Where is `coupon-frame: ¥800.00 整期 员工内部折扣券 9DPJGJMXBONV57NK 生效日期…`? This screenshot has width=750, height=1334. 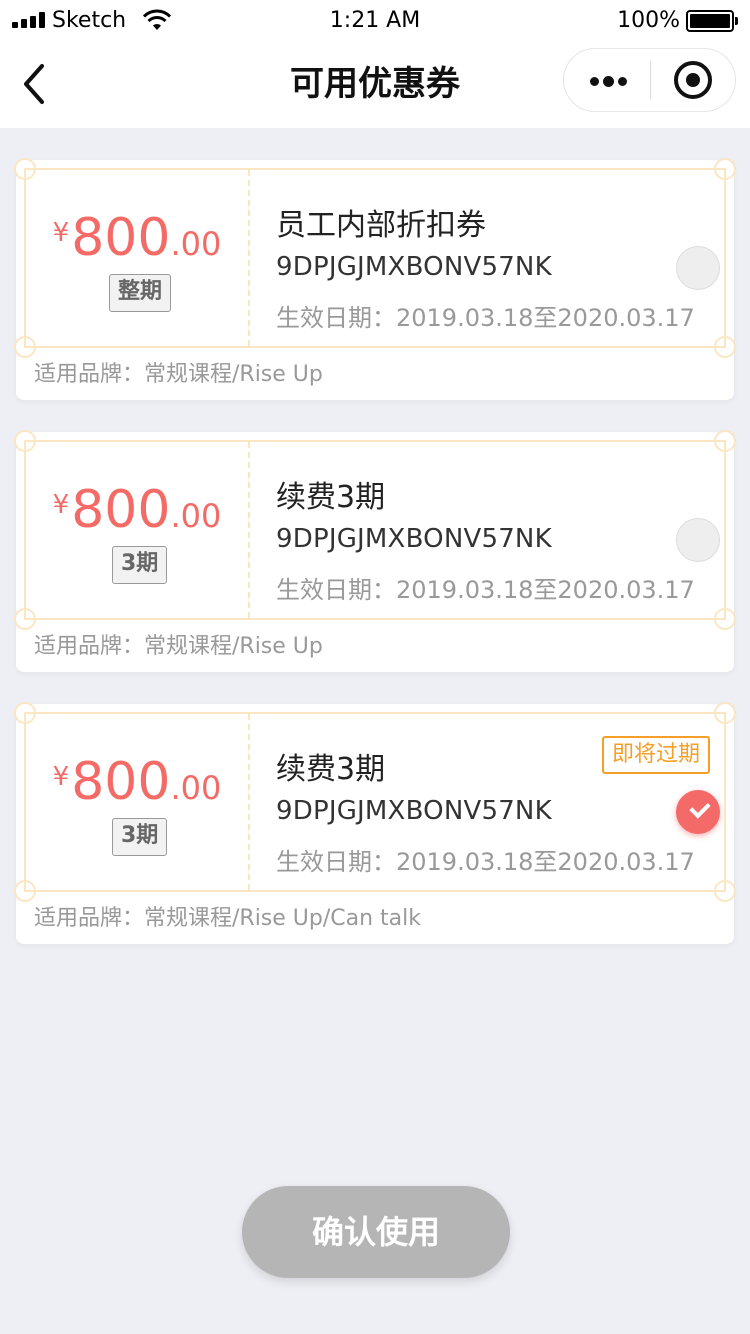
coupon-frame: ¥800.00 整期 员工内部折扣券 9DPJGJMXBONV57NK 生效日期… is located at coordinates (375, 258).